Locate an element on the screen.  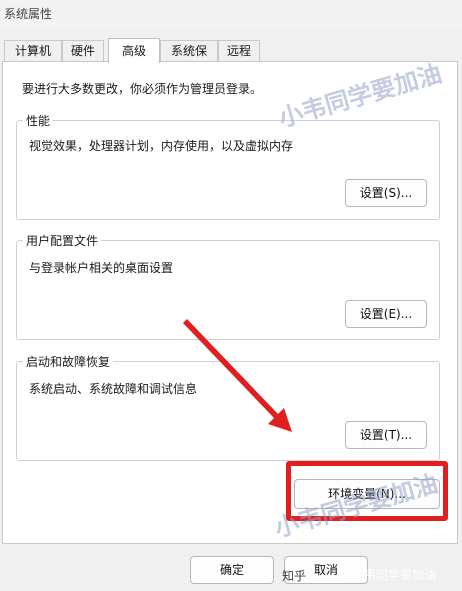
ok-button: 确定 is located at coordinates (232, 570).